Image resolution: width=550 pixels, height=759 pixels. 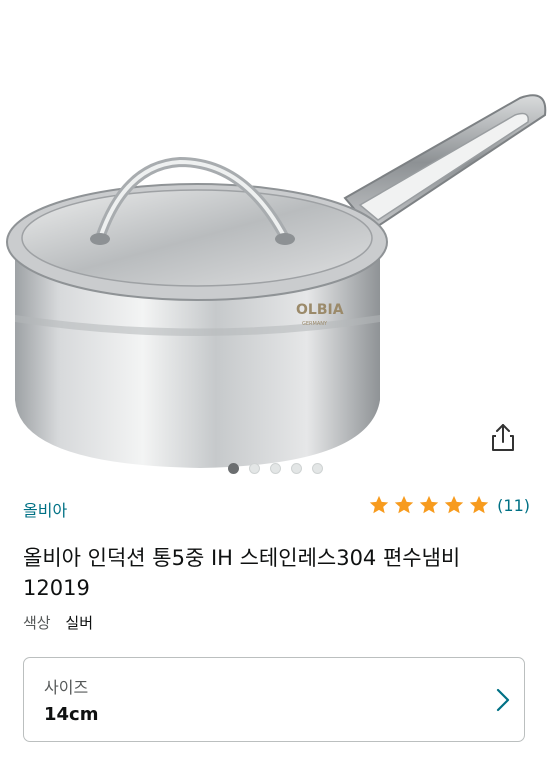 I want to click on product-title: 올비아 인덕션 통5중 IH 스테인레스304 편수냄비 12019, so click(x=275, y=573).